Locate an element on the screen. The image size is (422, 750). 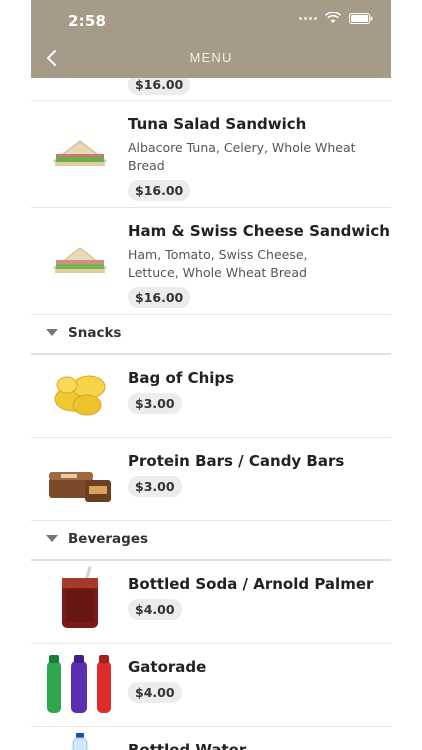
status-time: 2:58 is located at coordinates (87, 21).